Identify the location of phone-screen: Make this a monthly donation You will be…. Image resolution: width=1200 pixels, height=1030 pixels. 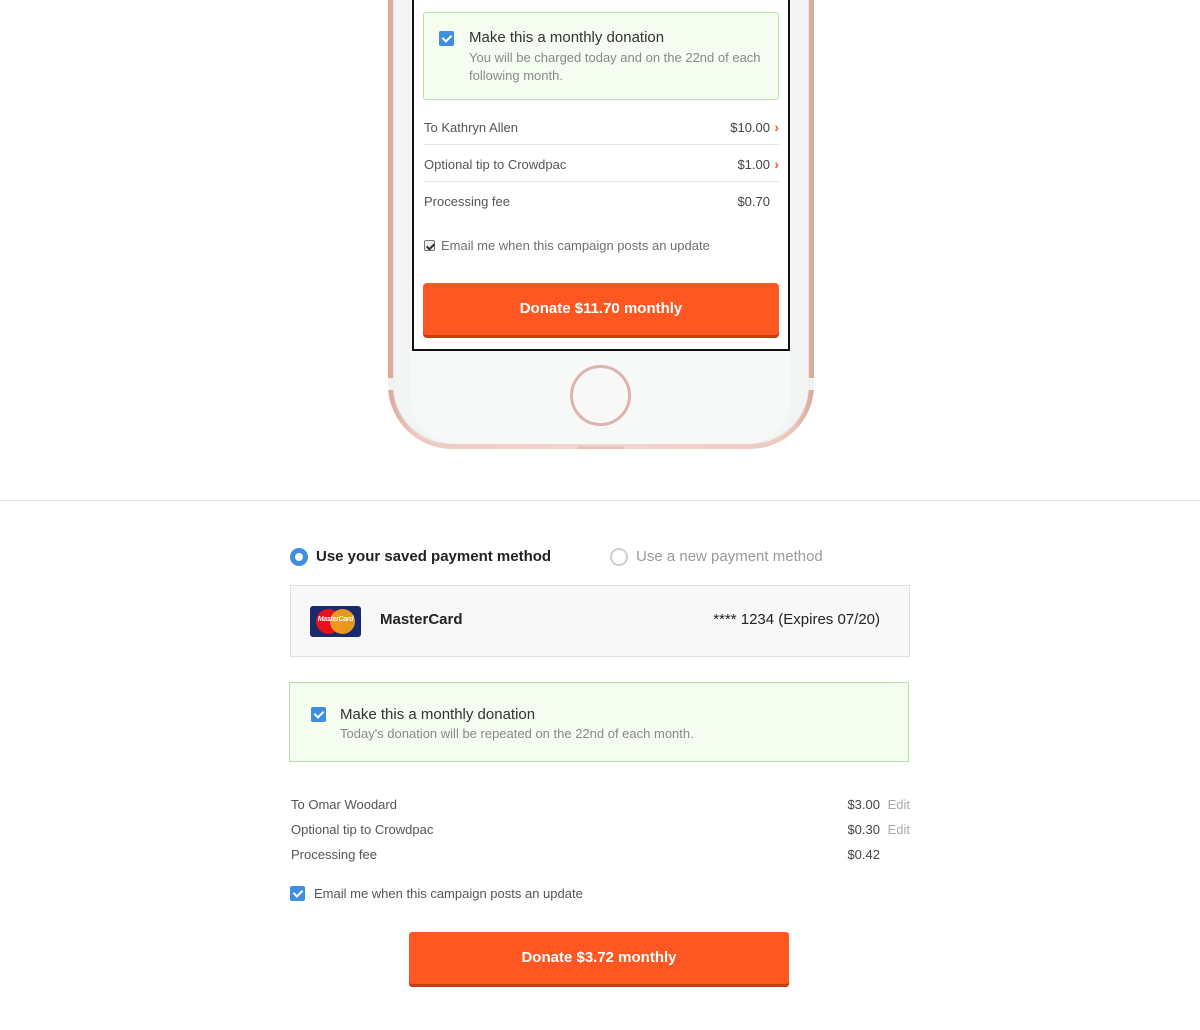
(601, 175).